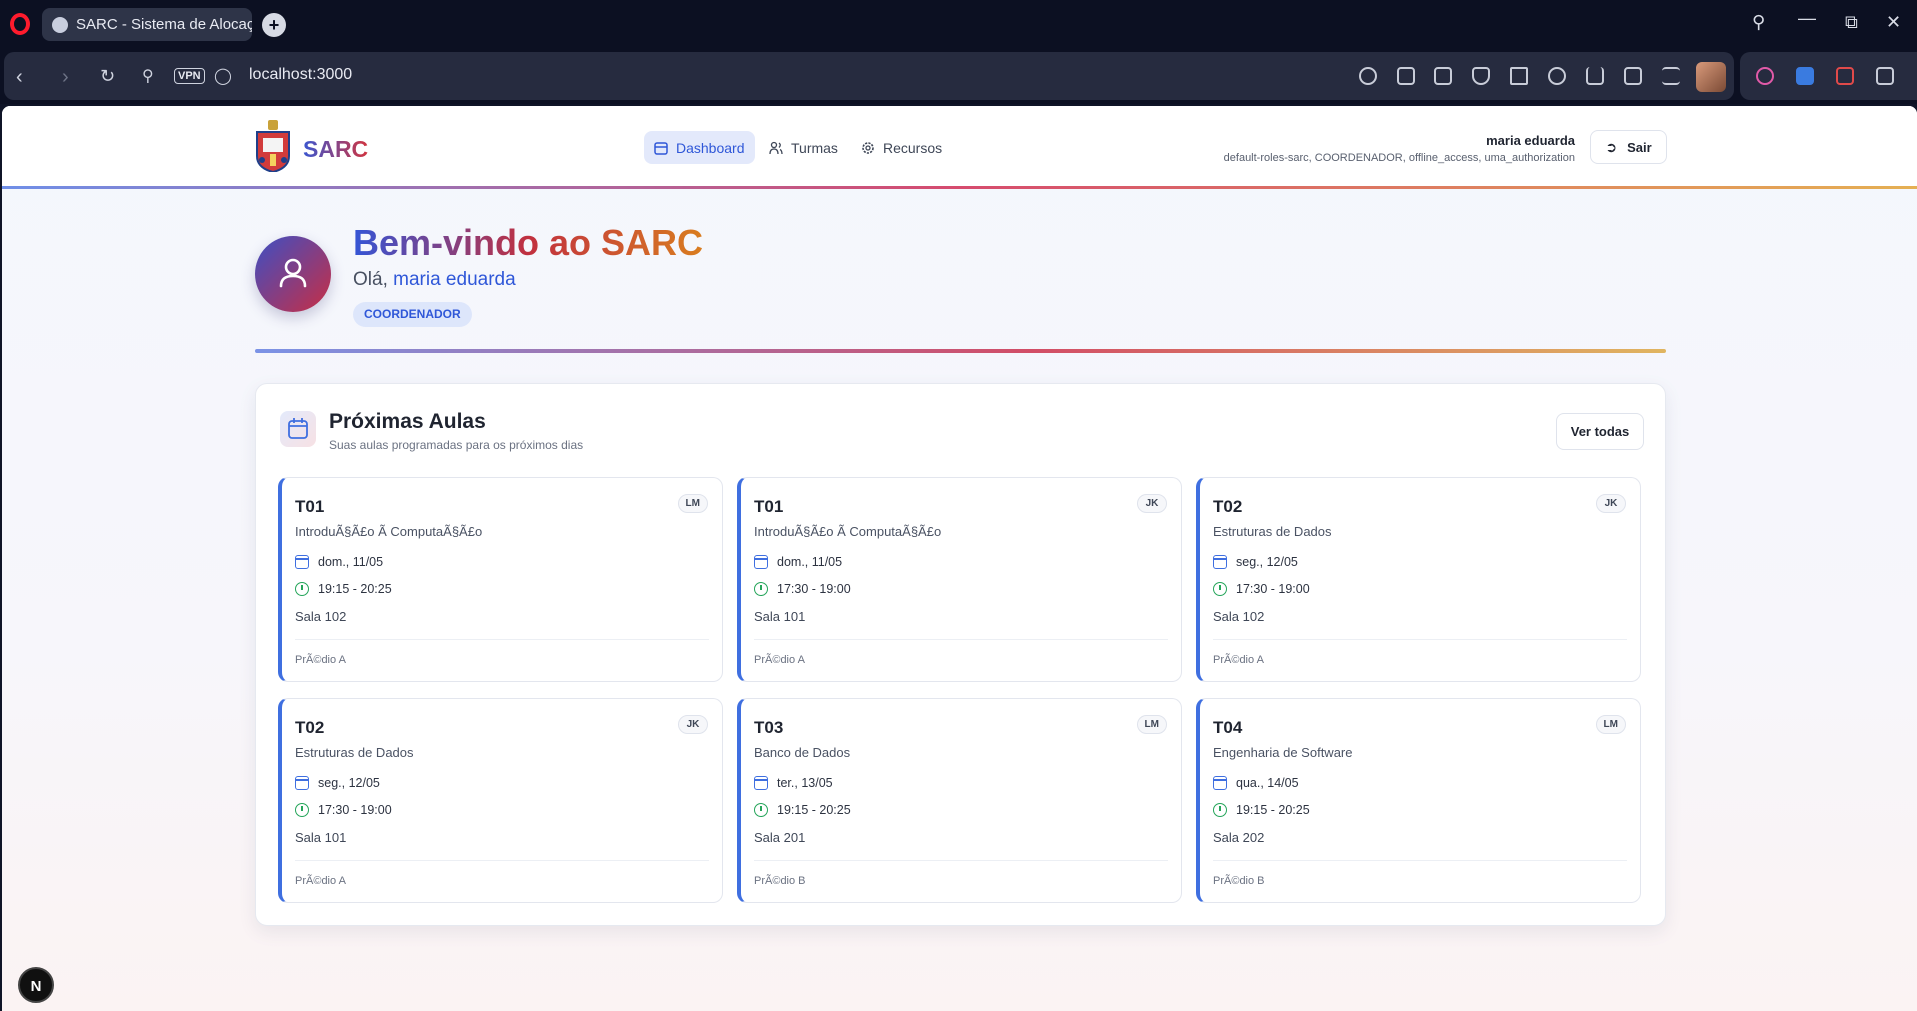 The width and height of the screenshot is (1917, 1011). What do you see at coordinates (761, 589) in the screenshot?
I see `clock-icon` at bounding box center [761, 589].